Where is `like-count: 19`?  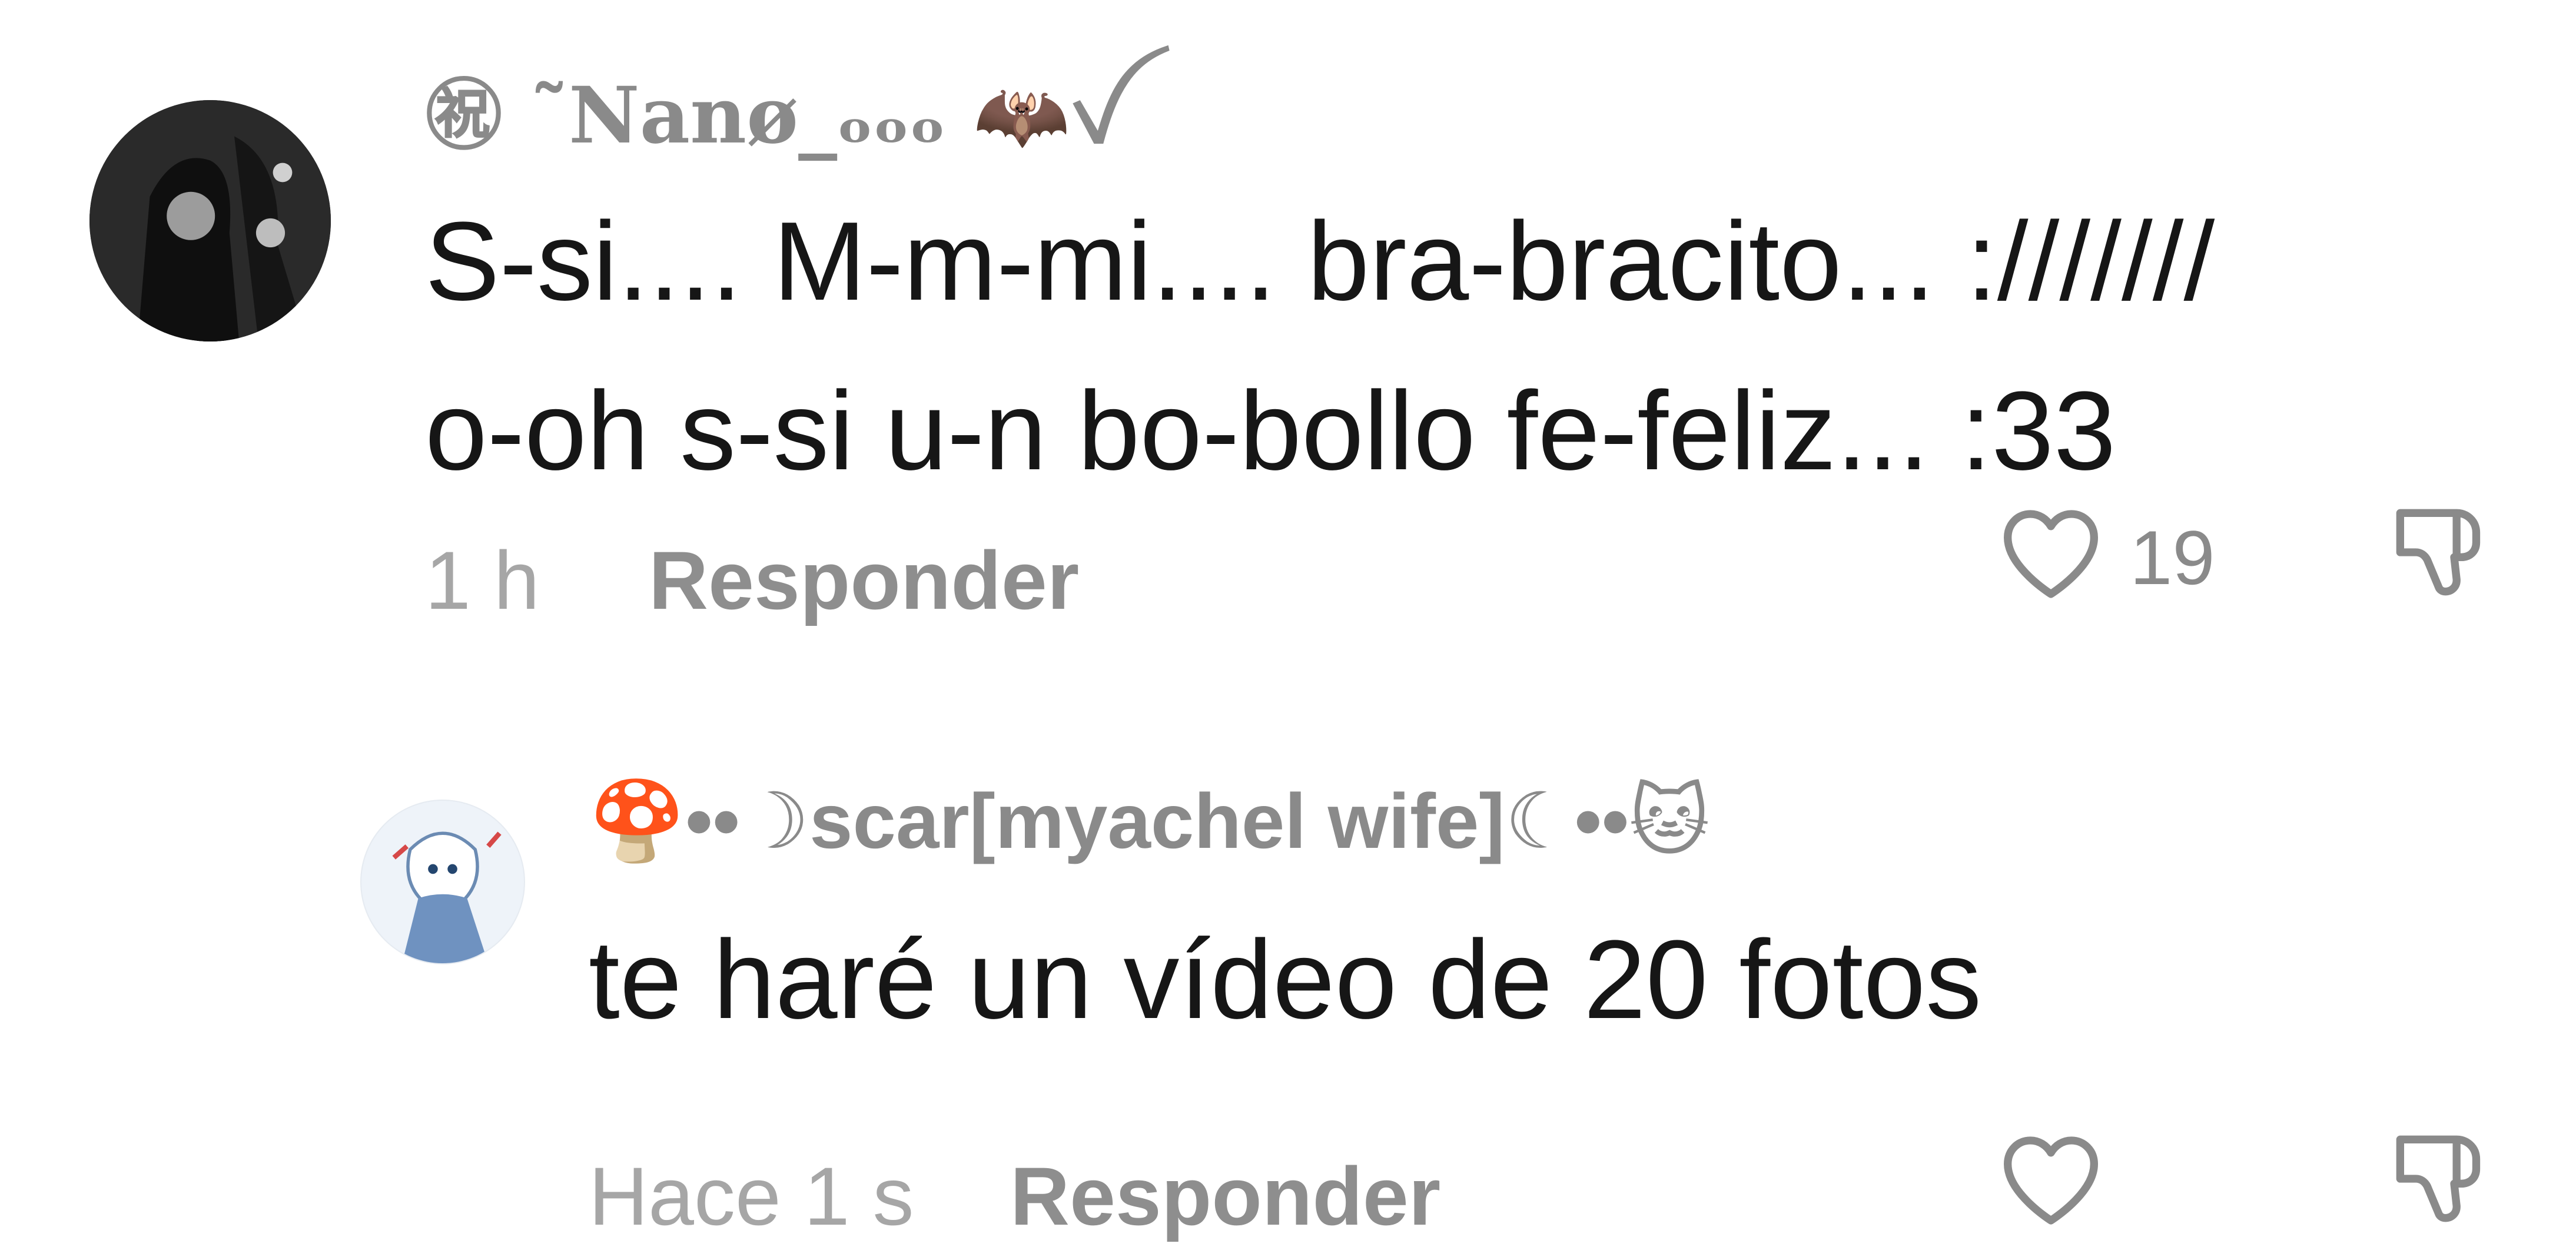
like-count: 19 is located at coordinates (2172, 558).